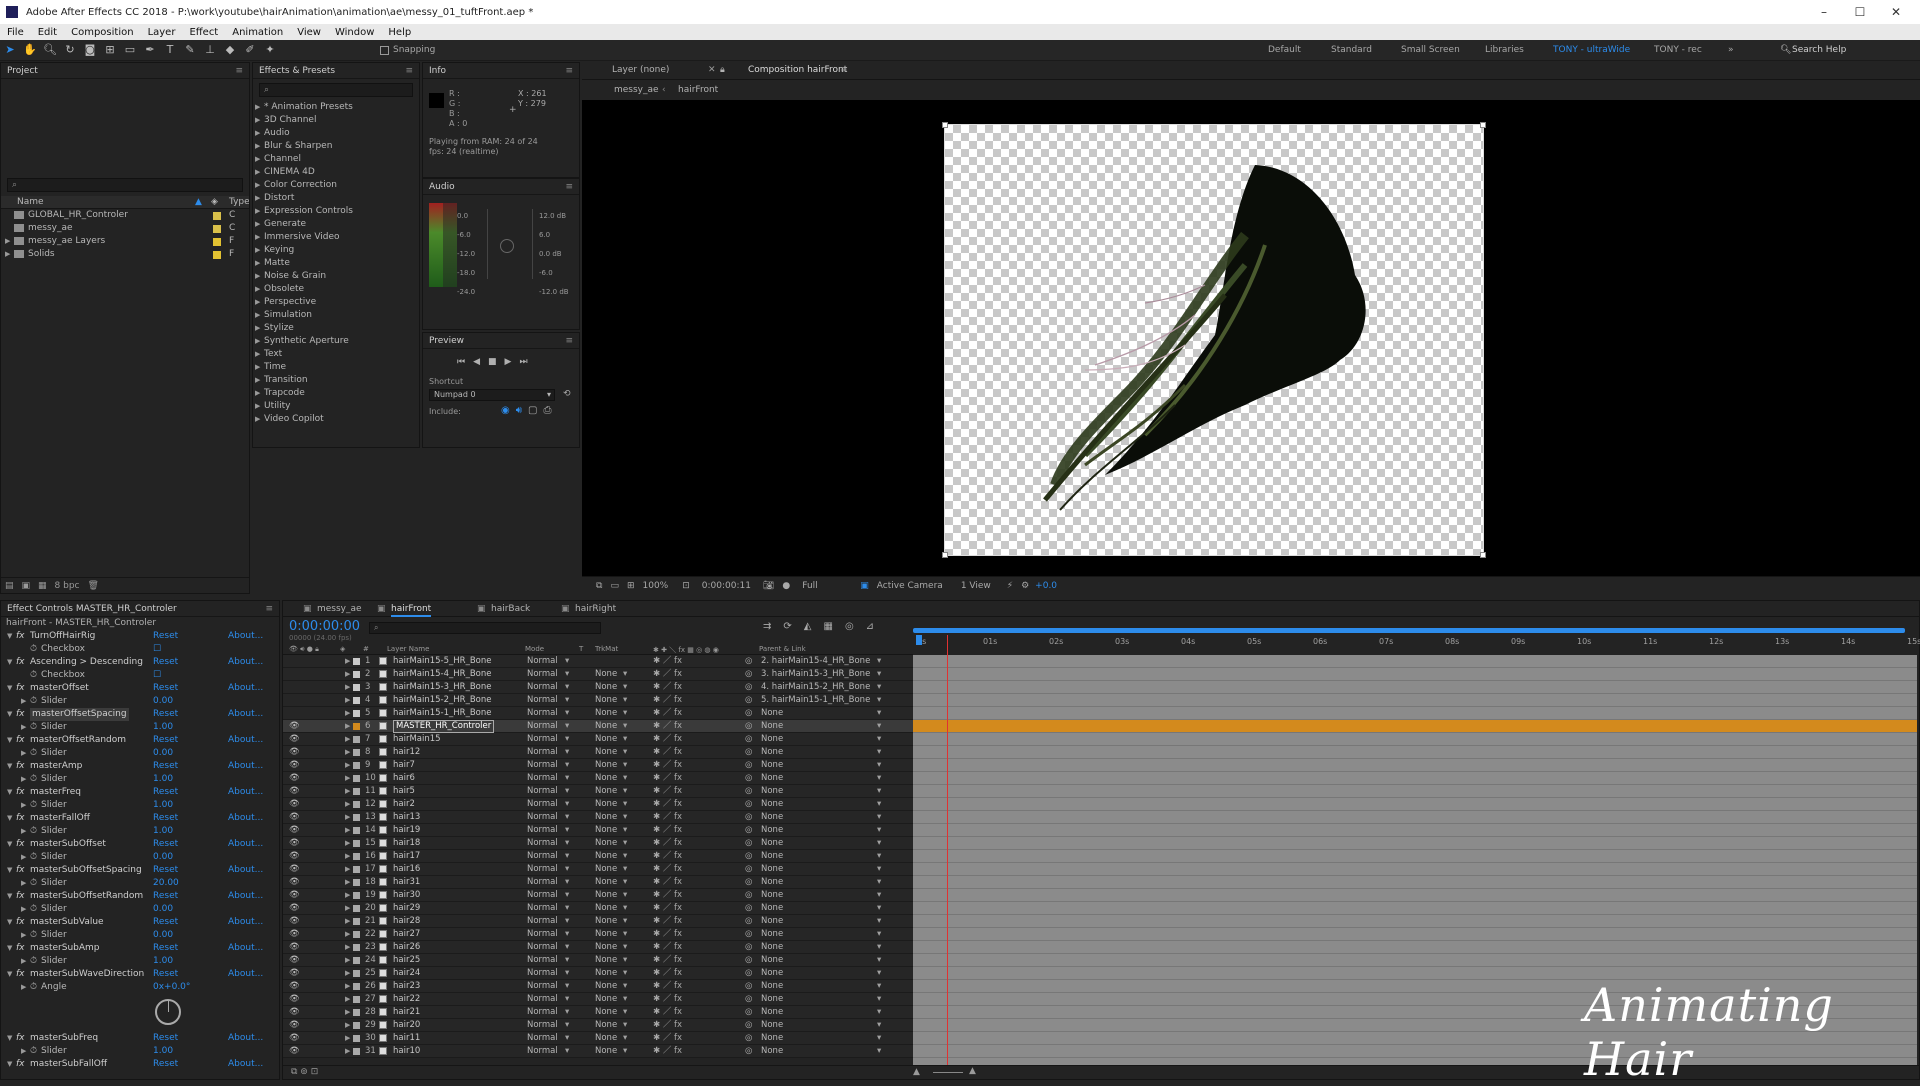 This screenshot has width=1920, height=1086. I want to click on effects-category: ▶ Channel, so click(337, 159).